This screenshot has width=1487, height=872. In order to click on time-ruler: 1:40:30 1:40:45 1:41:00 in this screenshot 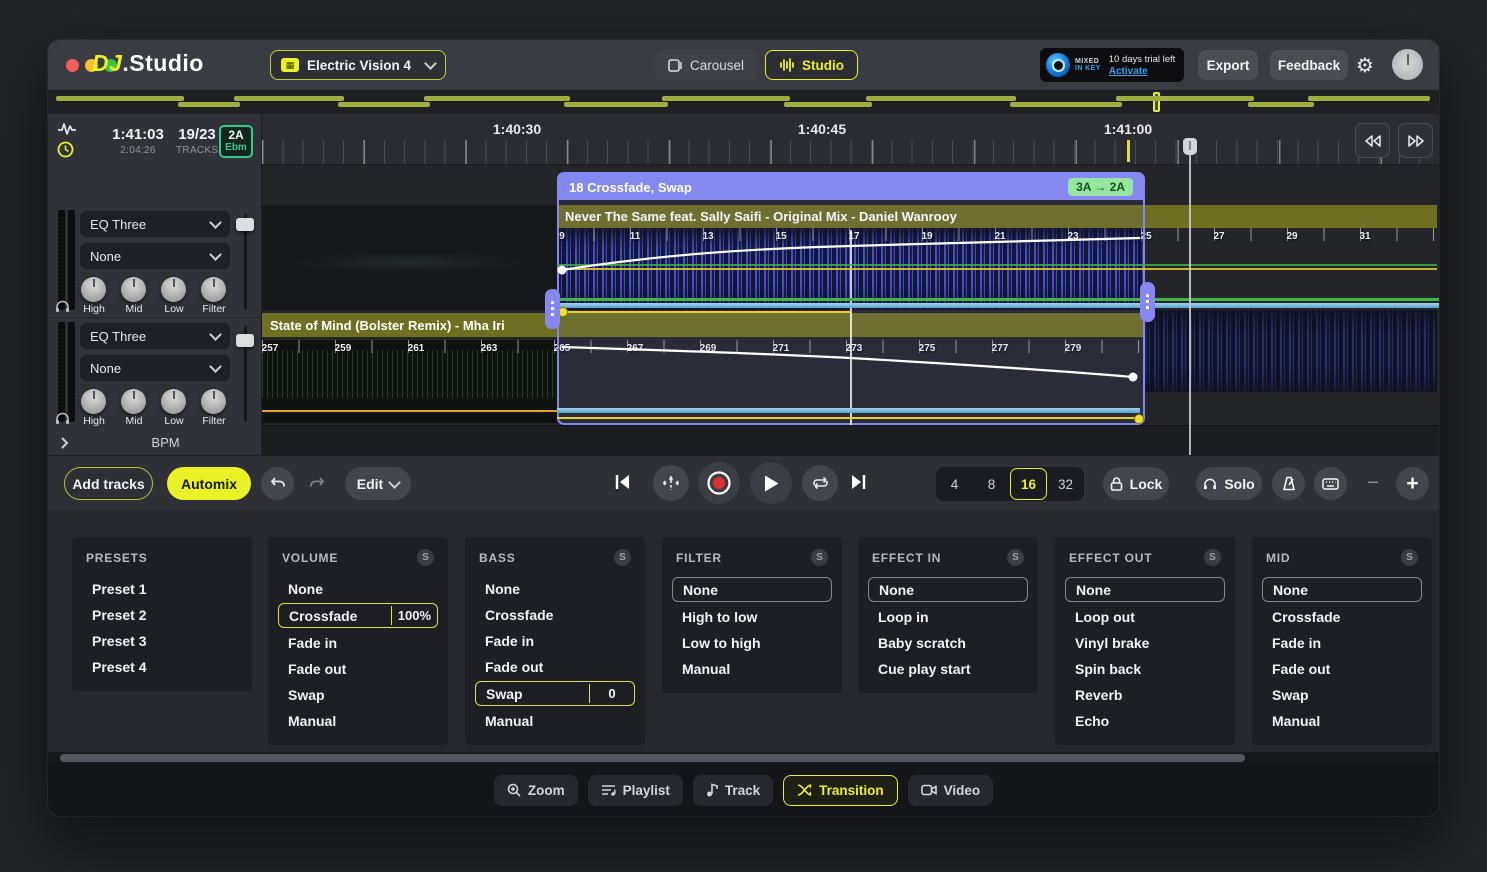, I will do `click(850, 139)`.